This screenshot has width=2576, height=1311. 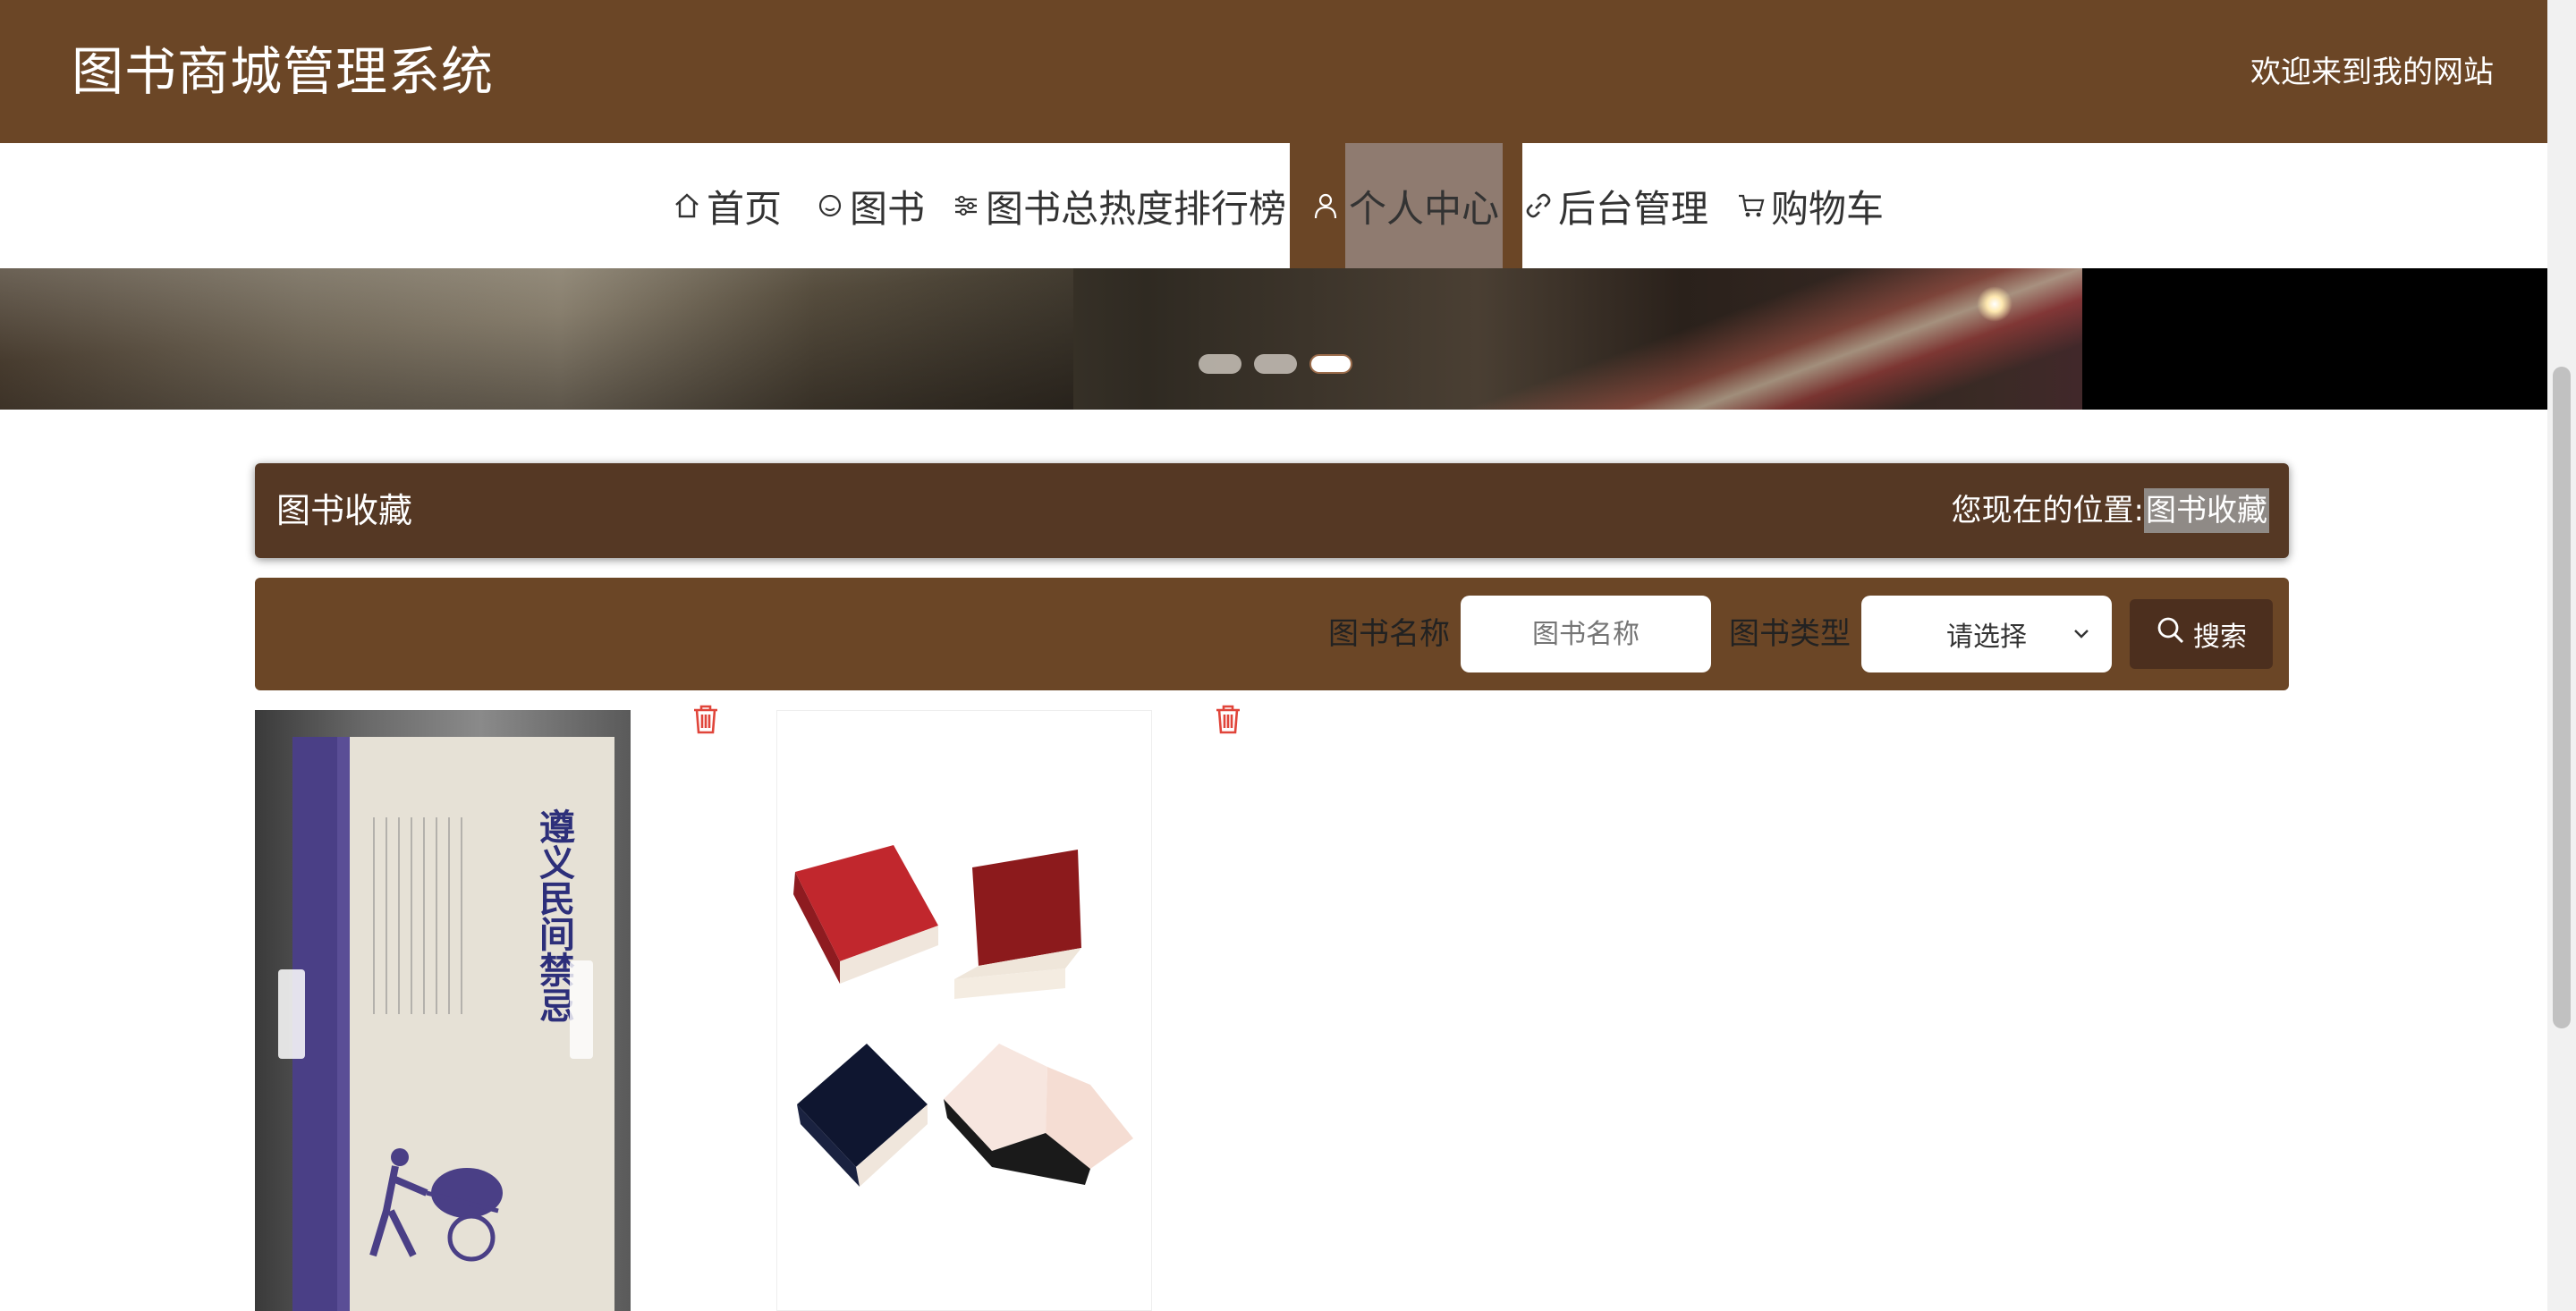 I want to click on breadcrumb-label: 您现在的位置:, so click(x=2047, y=511).